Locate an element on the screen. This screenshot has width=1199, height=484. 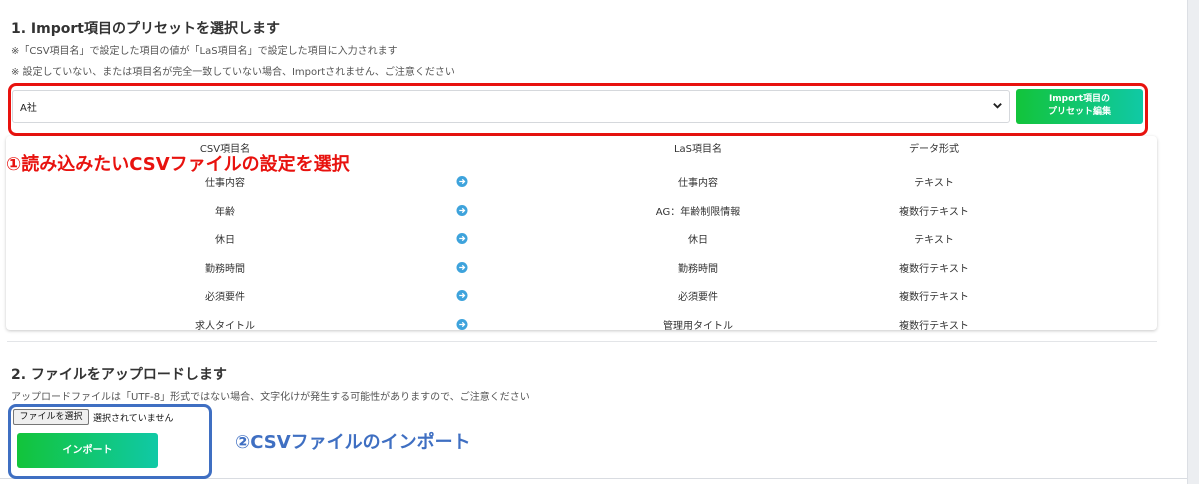
csv-field-name: 勤務時間 is located at coordinates (225, 269).